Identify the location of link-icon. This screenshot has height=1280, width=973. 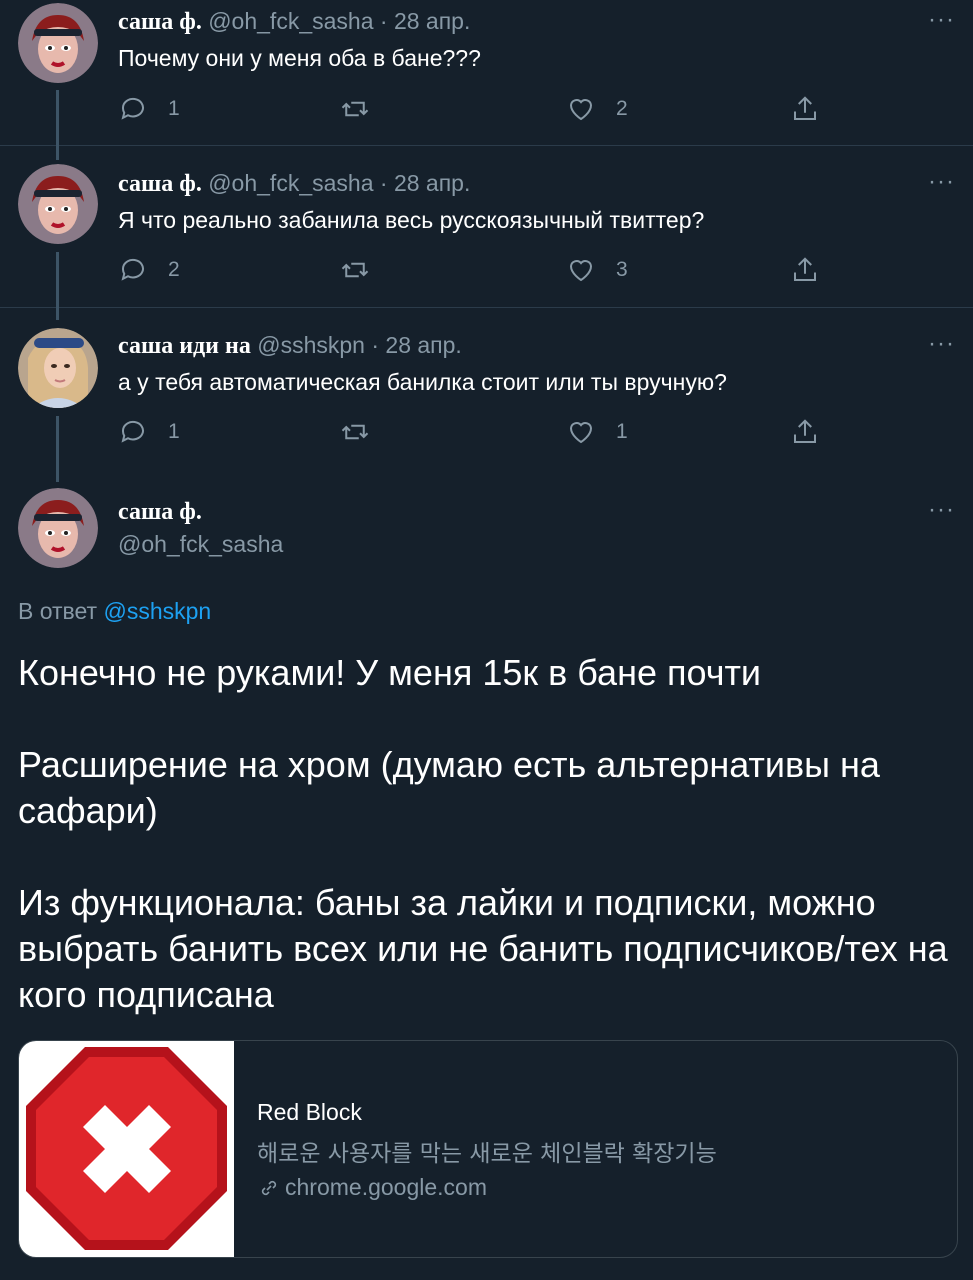
(269, 1187).